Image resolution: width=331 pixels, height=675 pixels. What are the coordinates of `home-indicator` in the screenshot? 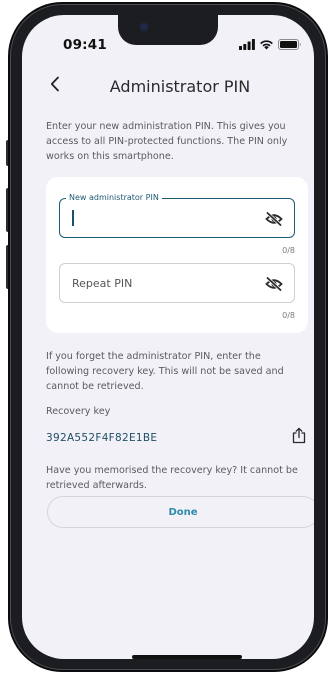 It's located at (187, 657).